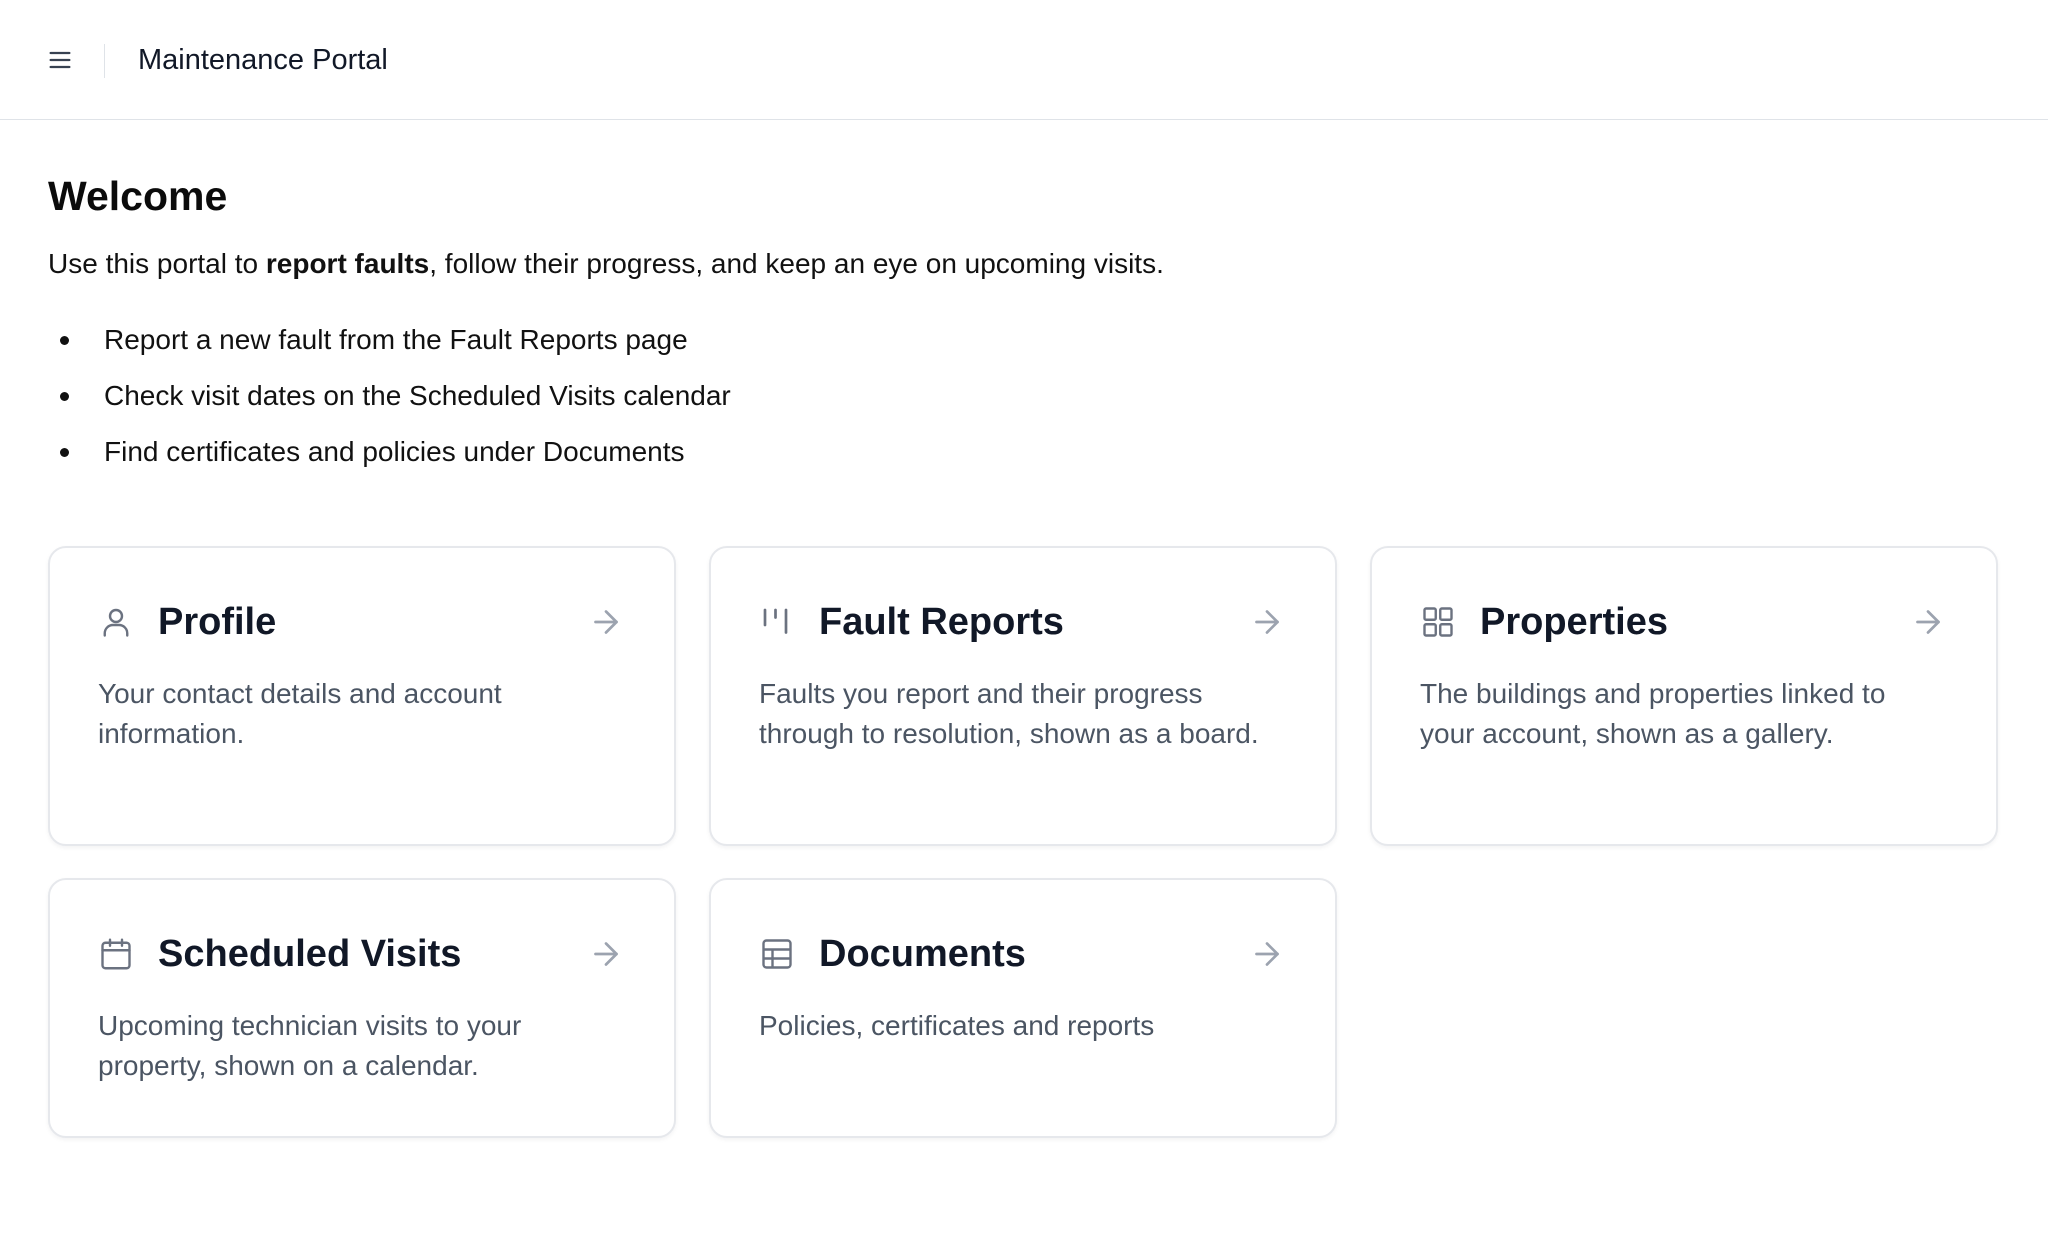 The width and height of the screenshot is (2048, 1250). What do you see at coordinates (310, 954) in the screenshot?
I see `card-title: Scheduled Visits` at bounding box center [310, 954].